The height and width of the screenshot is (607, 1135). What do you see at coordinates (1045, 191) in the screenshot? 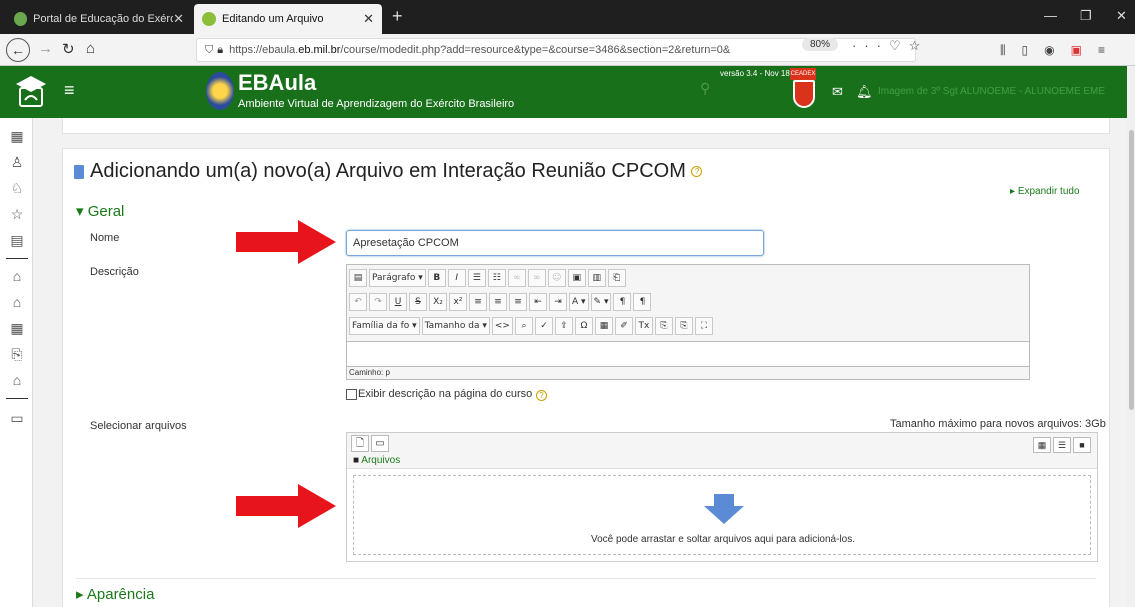
I see `expand-all-link: ▸ Expandir tudo` at bounding box center [1045, 191].